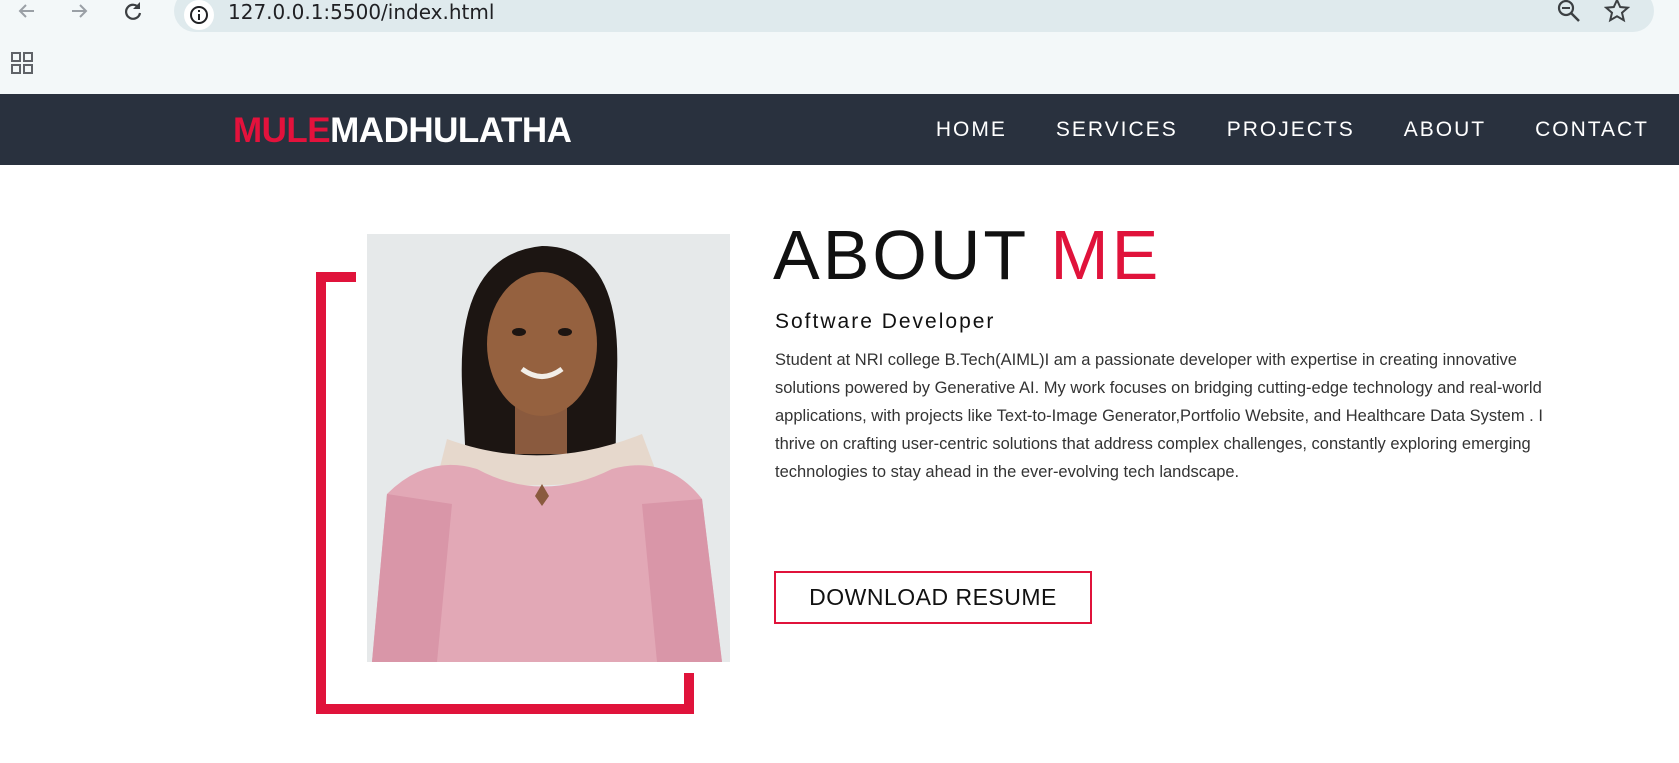 Image resolution: width=1679 pixels, height=763 pixels. I want to click on nav-item-home: HOME, so click(971, 130).